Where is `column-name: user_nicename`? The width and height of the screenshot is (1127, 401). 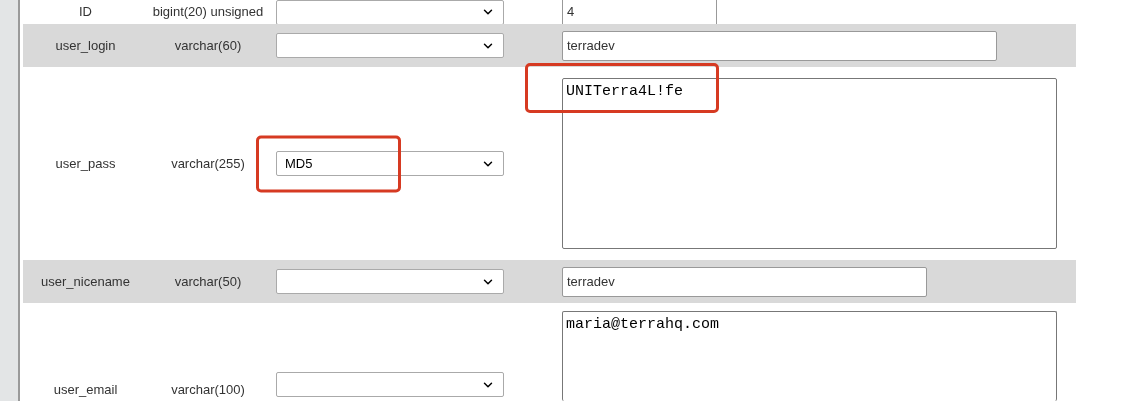
column-name: user_nicename is located at coordinates (85, 281).